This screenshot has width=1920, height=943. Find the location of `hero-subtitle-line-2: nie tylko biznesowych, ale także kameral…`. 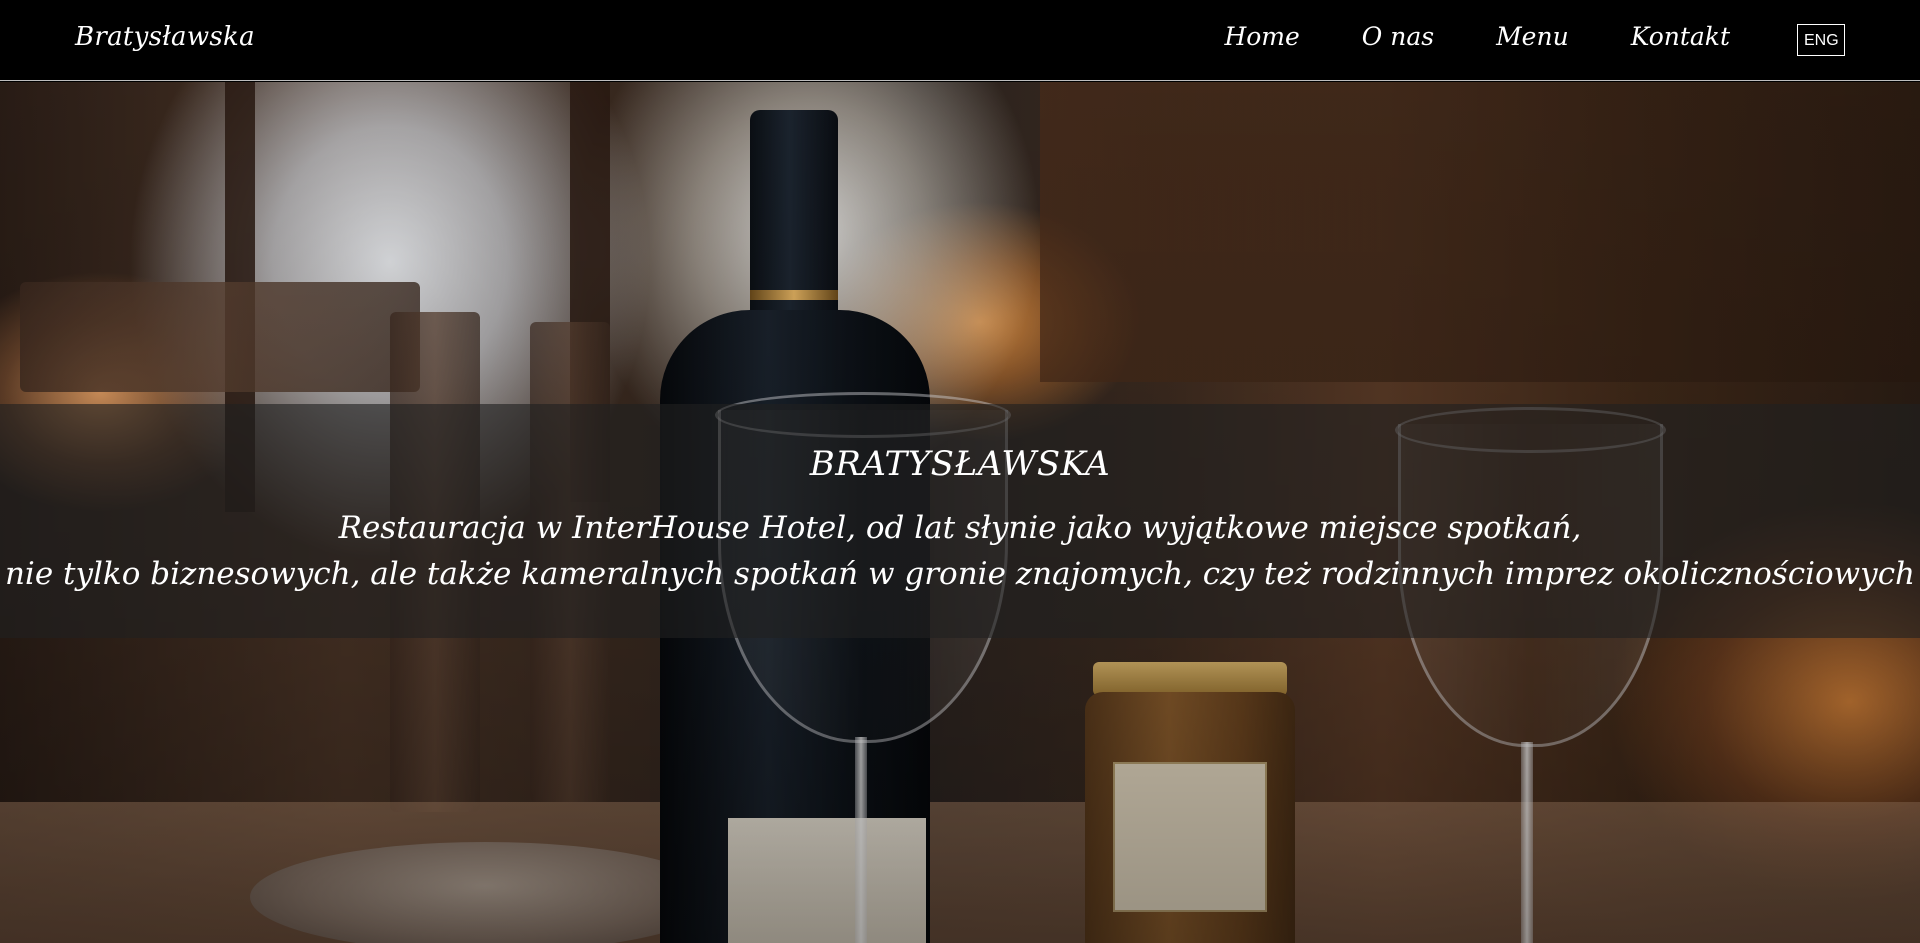

hero-subtitle-line-2: nie tylko biznesowych, ale także kameral… is located at coordinates (960, 574).